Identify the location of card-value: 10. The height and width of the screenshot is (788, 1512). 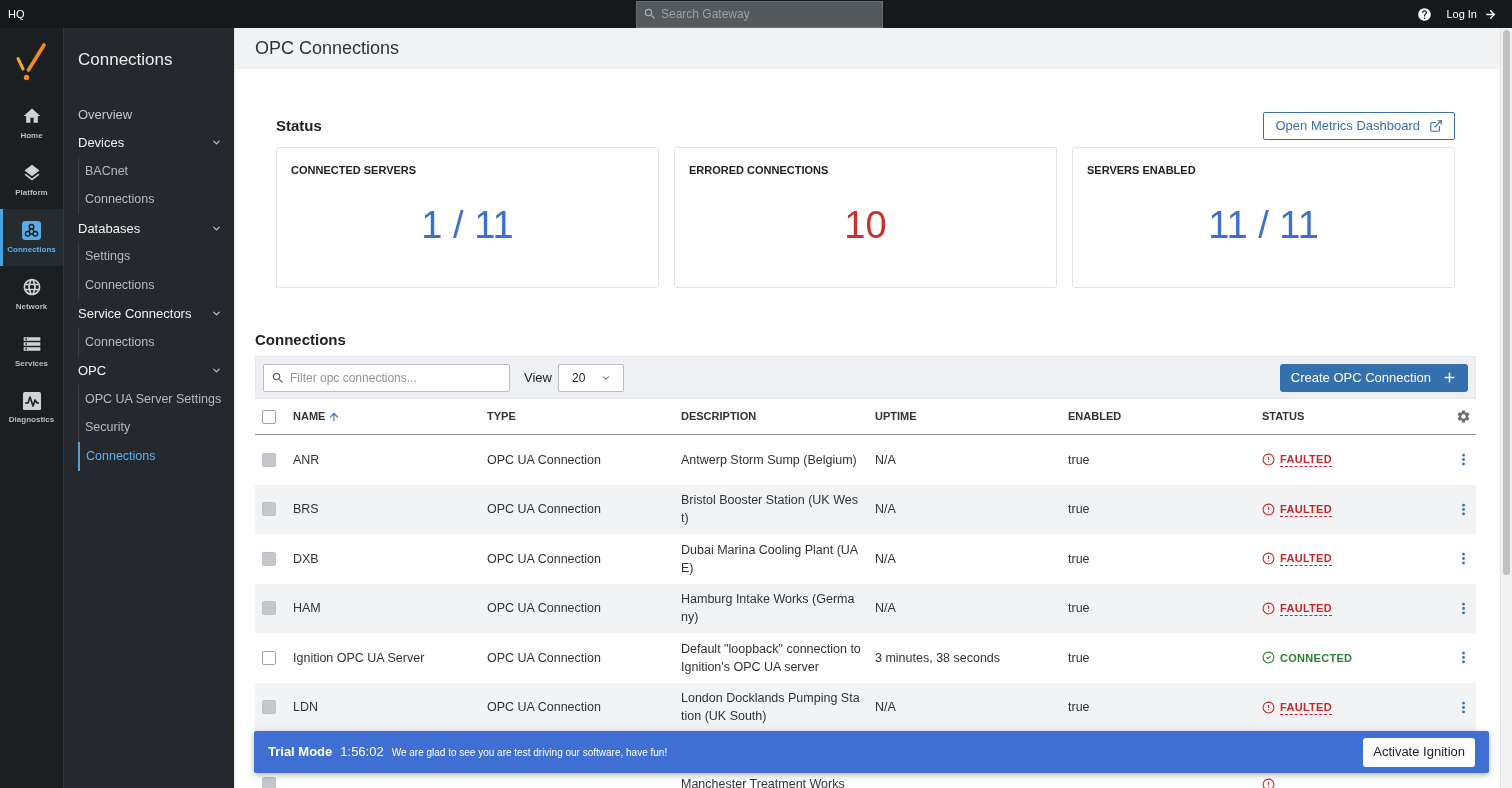
(865, 225).